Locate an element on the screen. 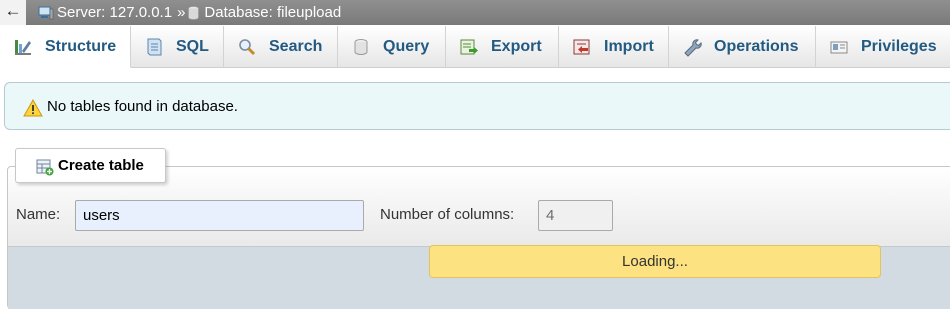 The width and height of the screenshot is (950, 311). create-table-legend: Create table is located at coordinates (90, 165).